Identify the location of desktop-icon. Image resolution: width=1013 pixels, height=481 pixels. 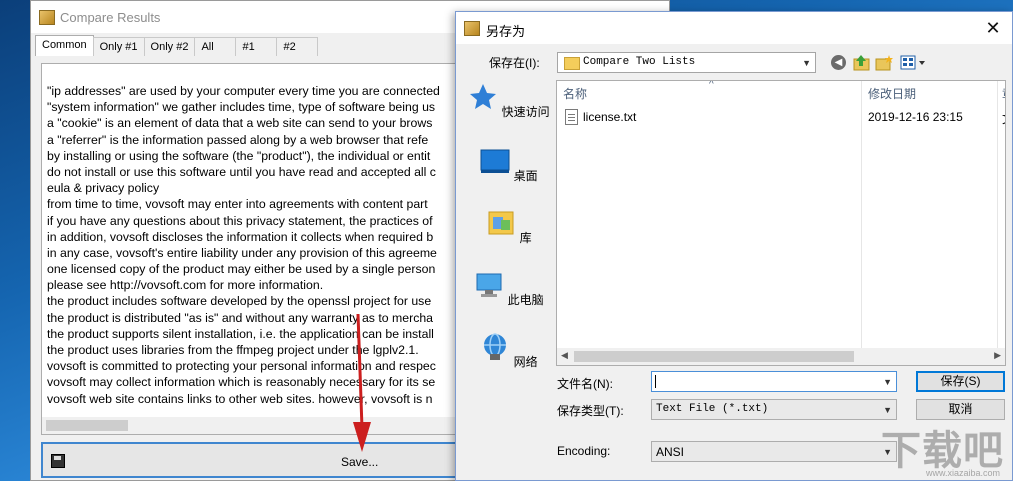
(495, 161).